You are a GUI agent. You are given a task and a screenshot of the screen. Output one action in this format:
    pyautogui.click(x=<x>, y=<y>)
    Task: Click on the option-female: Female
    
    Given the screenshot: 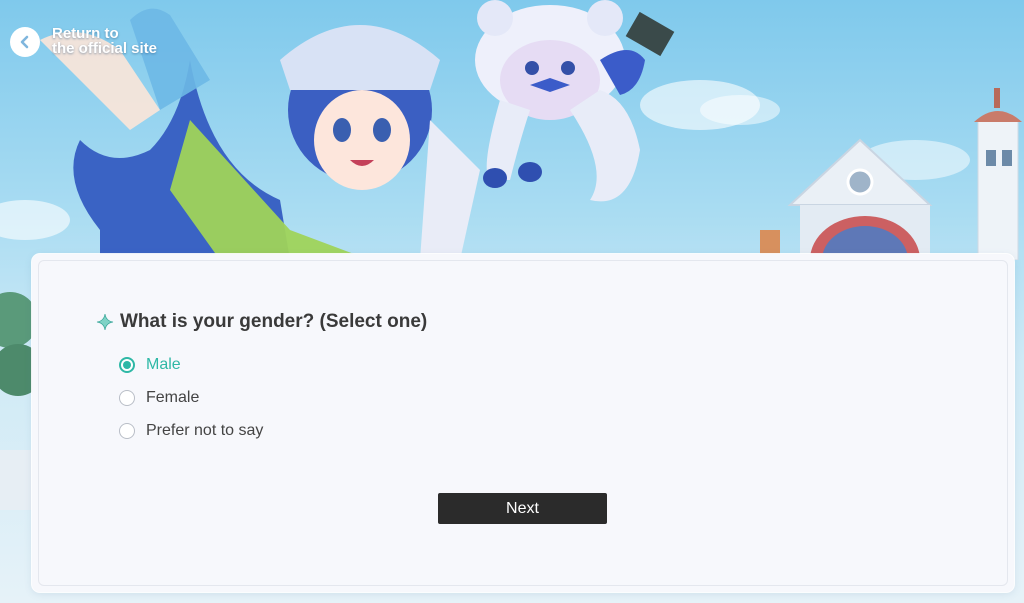 What is the action you would take?
    pyautogui.click(x=191, y=397)
    